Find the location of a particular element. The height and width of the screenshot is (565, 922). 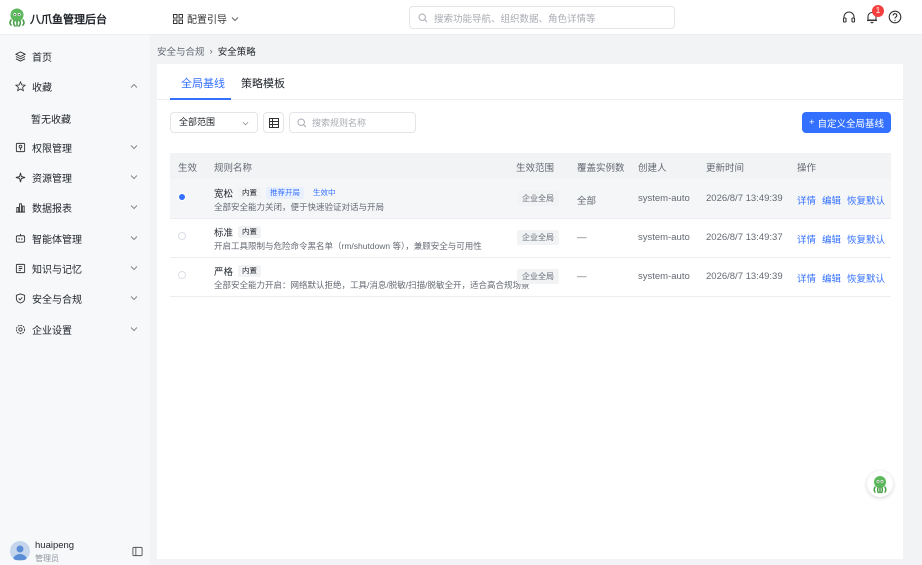

sidebar-item-enterprise-settings: 企业设置 is located at coordinates (75, 329).